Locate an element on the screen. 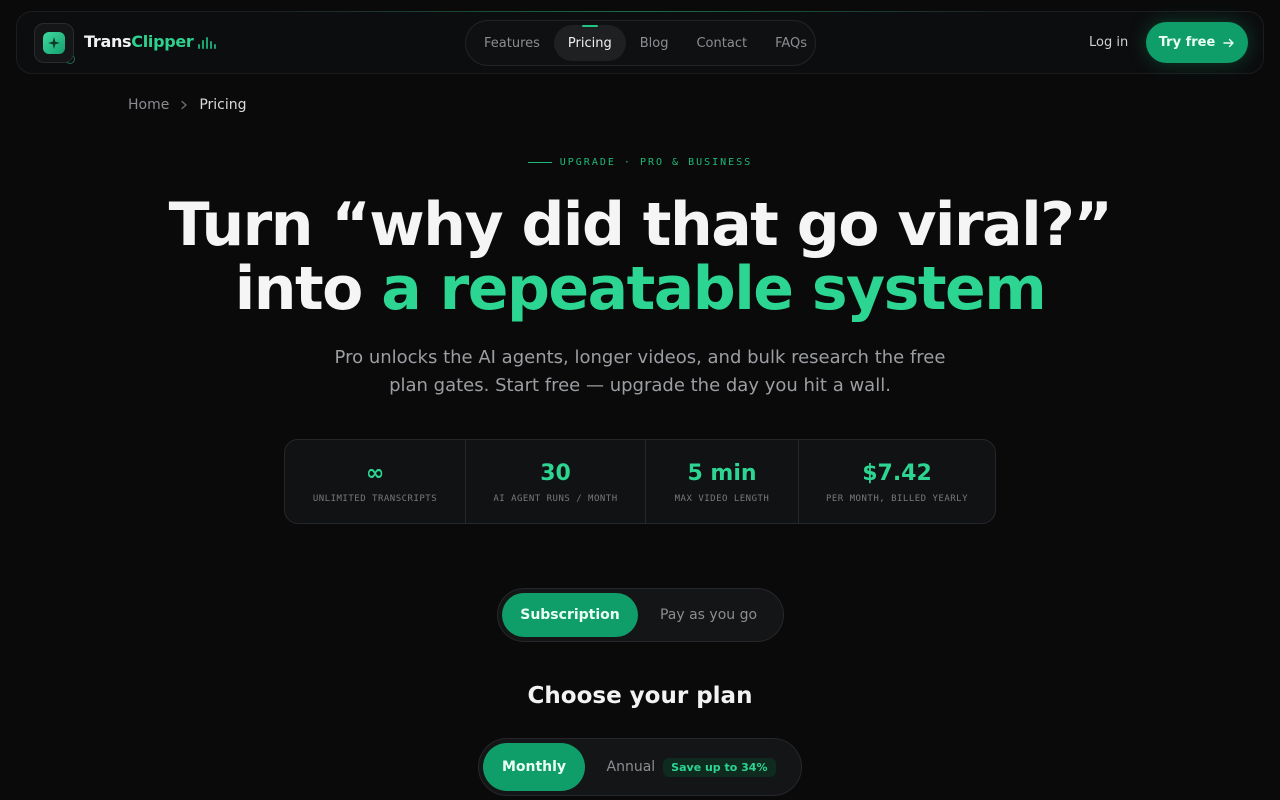  logo-orbit-decoration is located at coordinates (70, 59).